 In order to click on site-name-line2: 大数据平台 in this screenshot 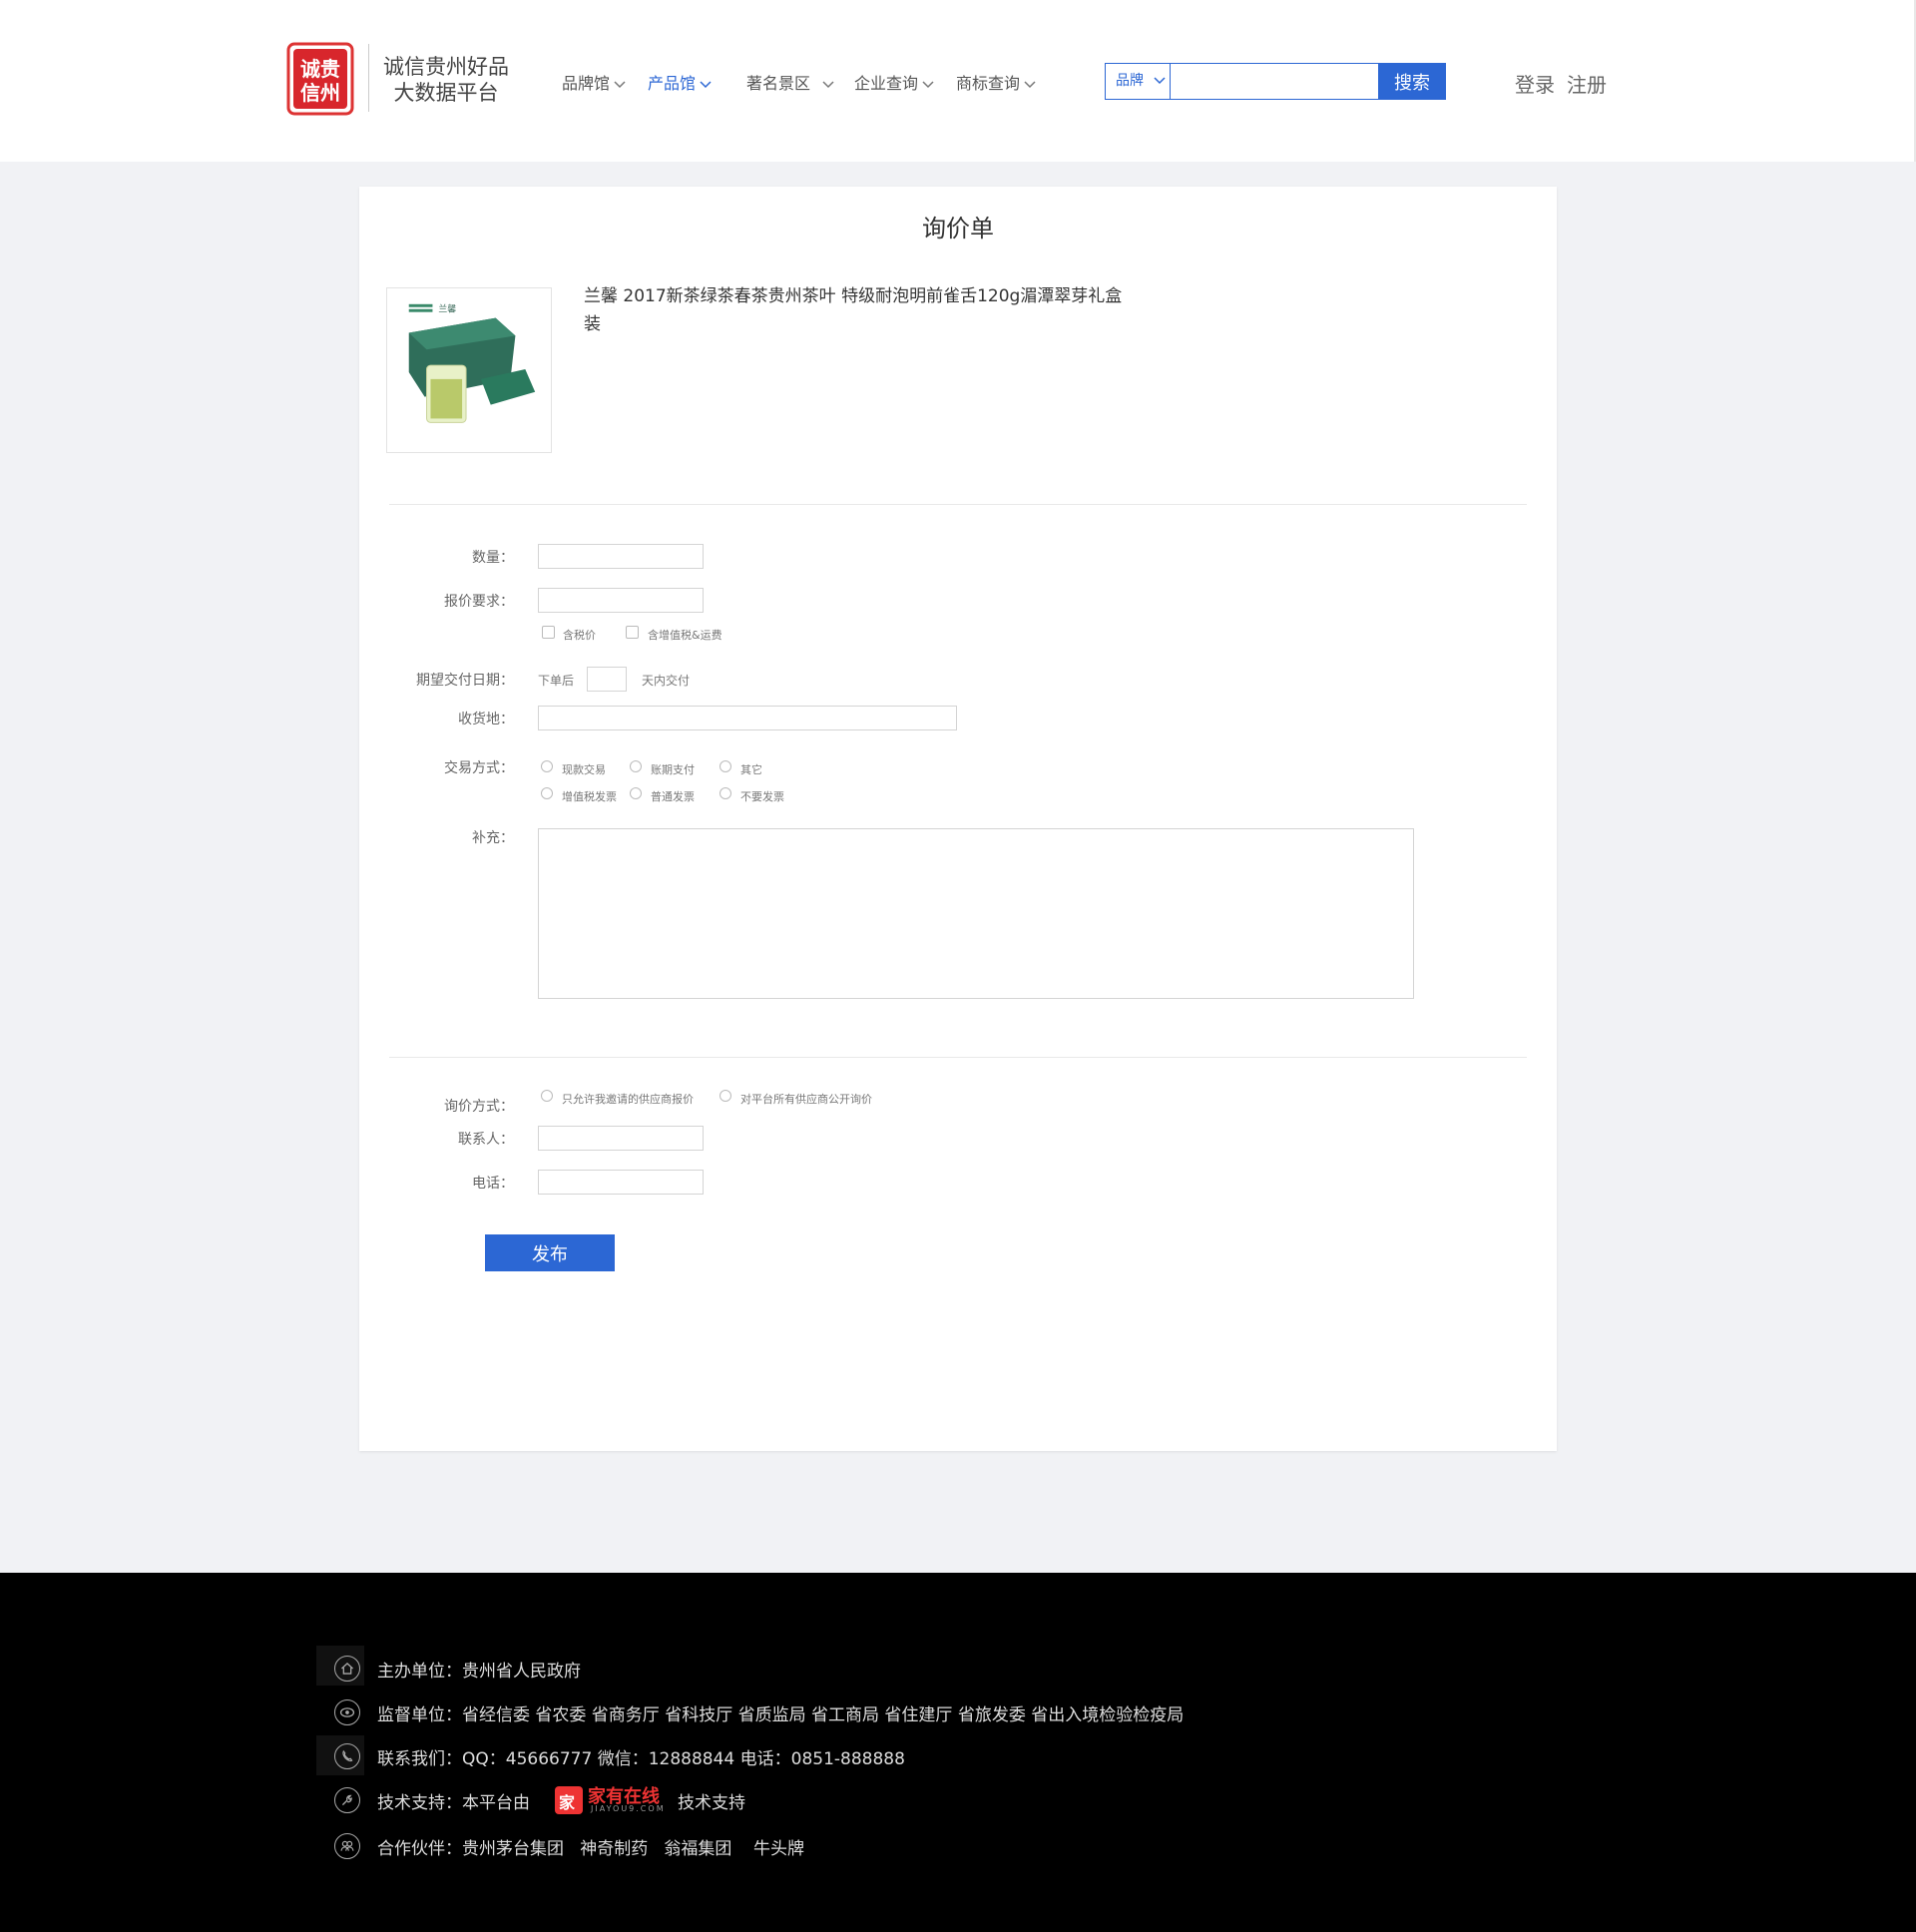, I will do `click(446, 93)`.